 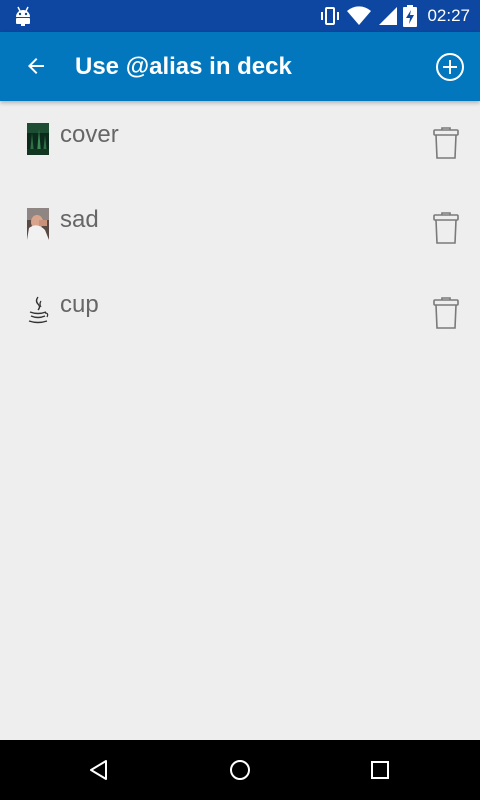 I want to click on signal-icon, so click(x=388, y=16).